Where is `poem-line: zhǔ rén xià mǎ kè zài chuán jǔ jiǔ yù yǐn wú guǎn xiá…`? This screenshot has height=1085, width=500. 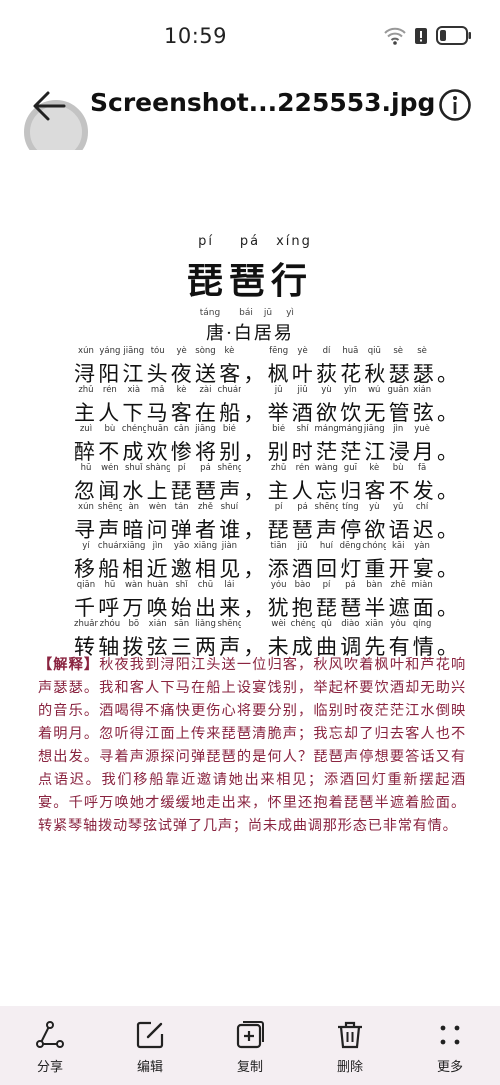 poem-line: zhǔ rén xià mǎ kè zài chuán jǔ jiǔ yù yǐn wú guǎn xiá… is located at coordinates (268, 405).